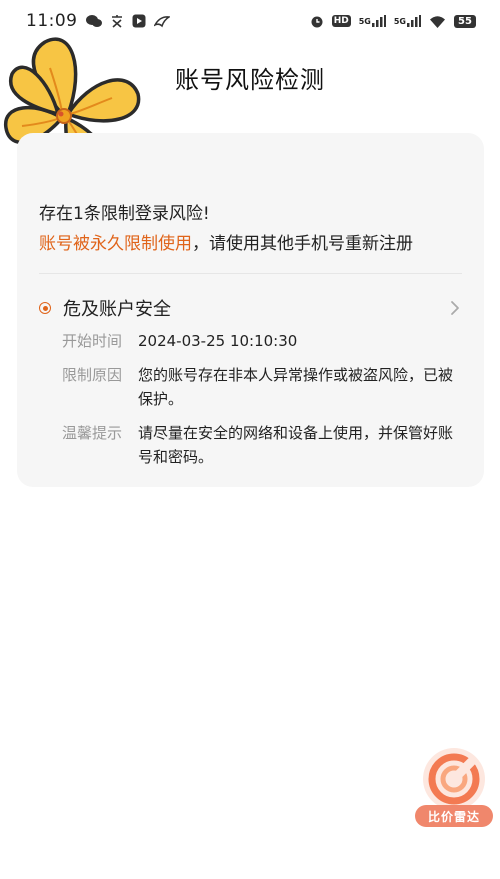 The height and width of the screenshot is (879, 500). What do you see at coordinates (115, 244) in the screenshot?
I see `warning-text: 账号被永久限制使用` at bounding box center [115, 244].